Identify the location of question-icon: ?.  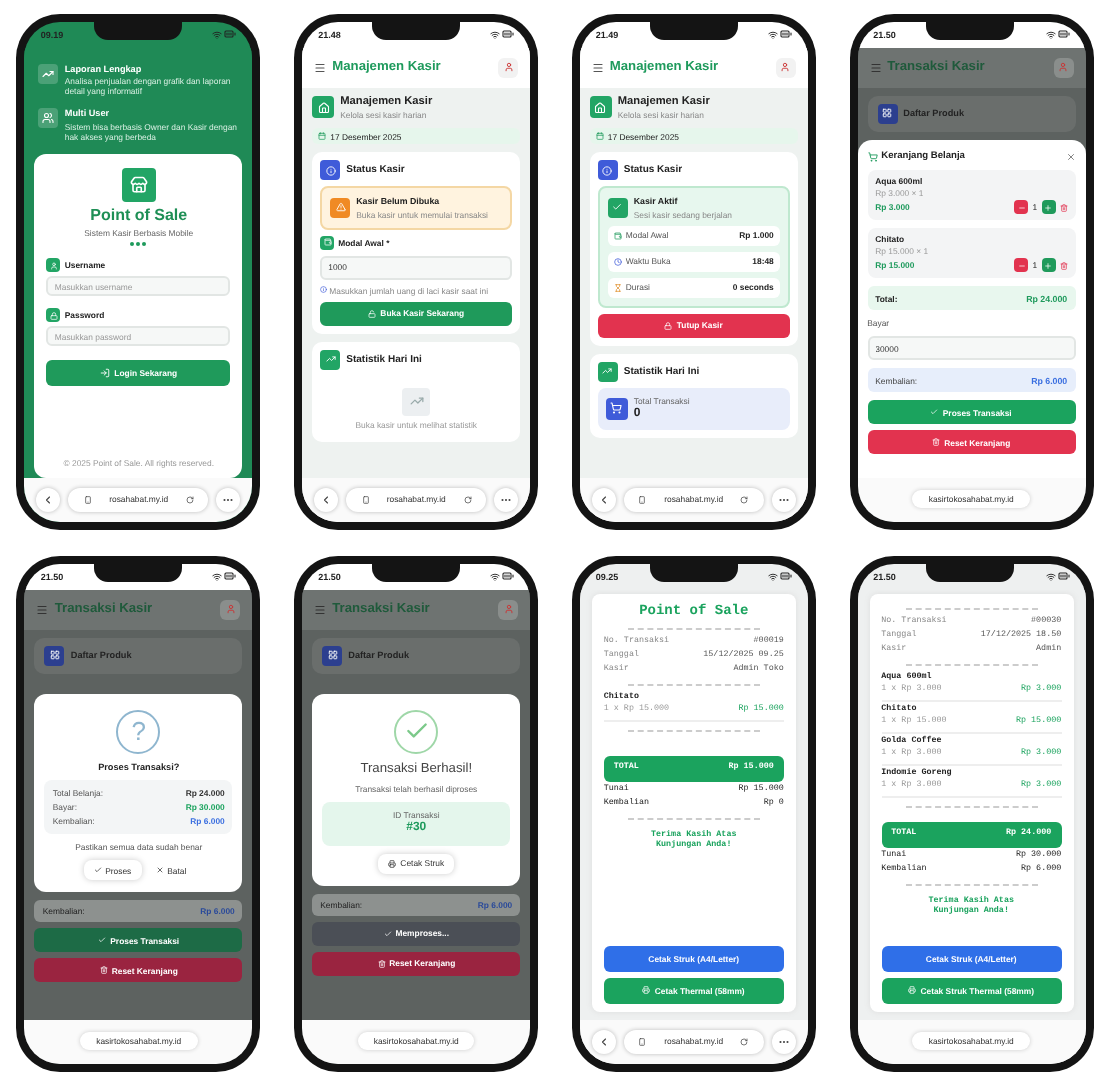
(138, 731).